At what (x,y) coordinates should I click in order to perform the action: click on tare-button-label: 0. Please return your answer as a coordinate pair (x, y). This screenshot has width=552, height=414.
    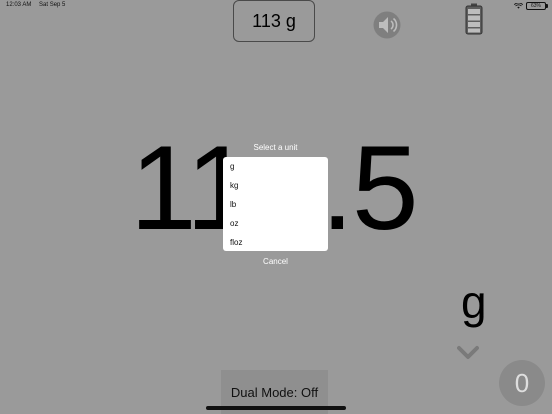
    Looking at the image, I should click on (522, 382).